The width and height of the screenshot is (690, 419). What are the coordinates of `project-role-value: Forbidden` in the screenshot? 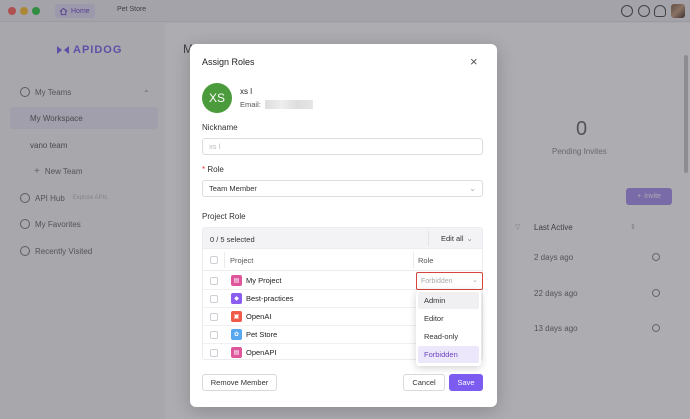 It's located at (437, 281).